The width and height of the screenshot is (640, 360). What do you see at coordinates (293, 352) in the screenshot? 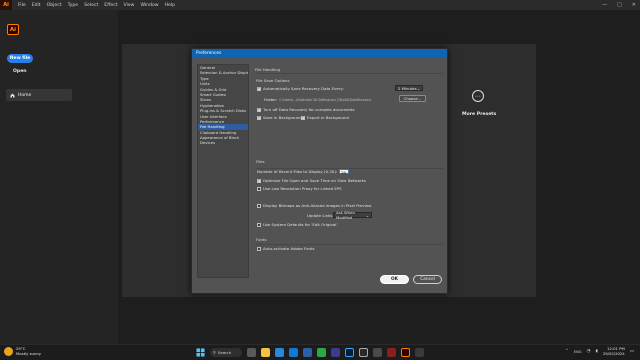
I see `edge-icon` at bounding box center [293, 352].